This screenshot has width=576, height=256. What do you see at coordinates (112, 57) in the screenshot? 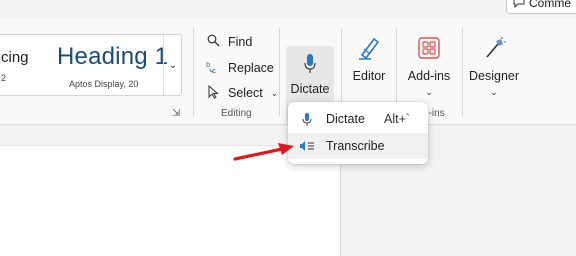
I see `style-item-heading1: Heading 1` at bounding box center [112, 57].